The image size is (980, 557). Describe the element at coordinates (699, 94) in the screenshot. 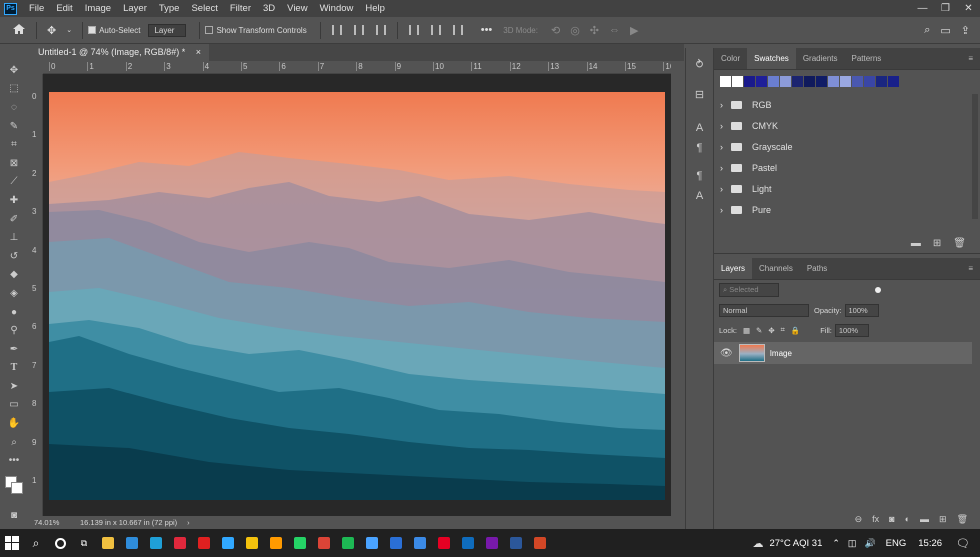

I see `properties-icon: ⊟` at that location.